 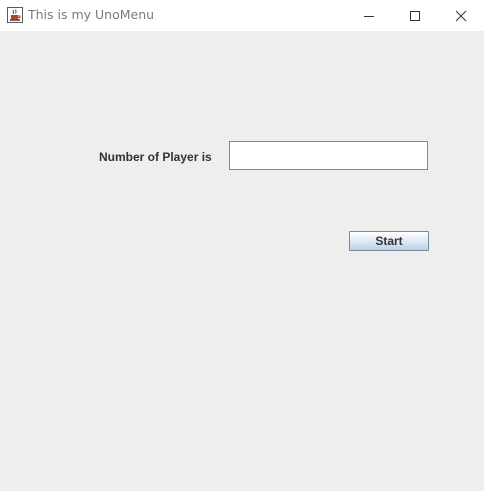 I want to click on maximize-button, so click(x=415, y=15).